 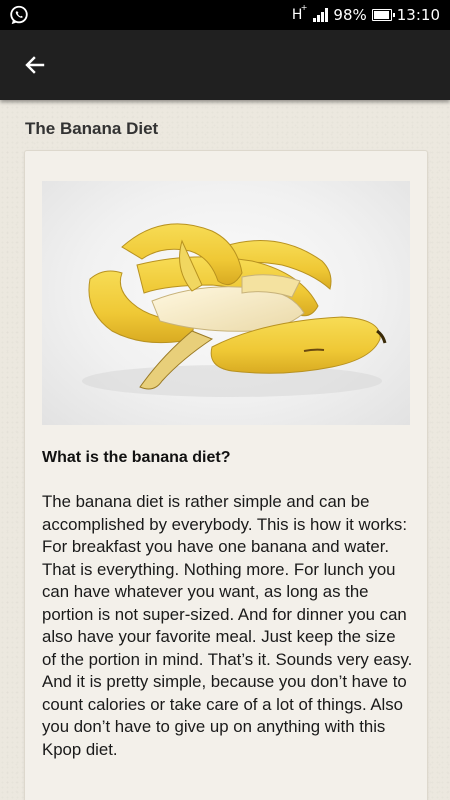 I want to click on status-bar: H + 98% 13:10, so click(x=225, y=15).